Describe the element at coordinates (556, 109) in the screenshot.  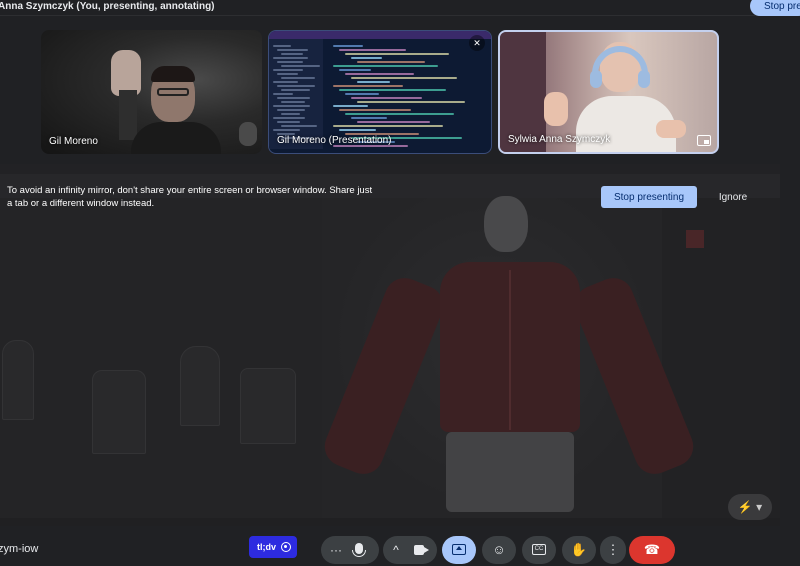
I see `participant-video-hand` at that location.